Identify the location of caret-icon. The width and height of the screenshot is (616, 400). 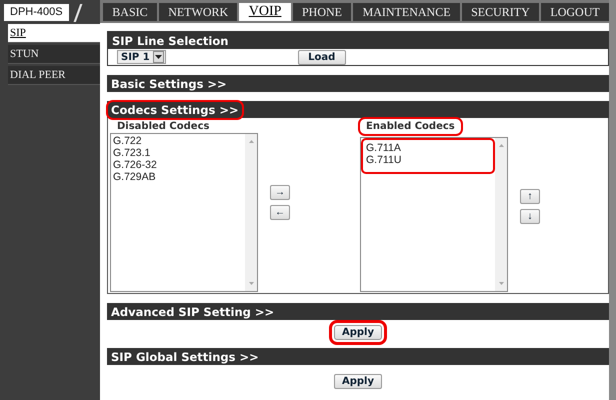
(158, 57).